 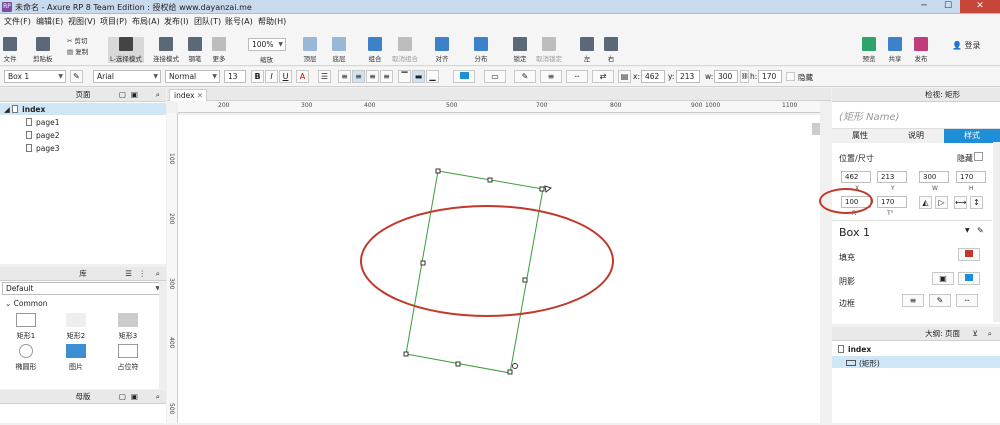 What do you see at coordinates (916, 136) in the screenshot?
I see `tab-notes: 说明` at bounding box center [916, 136].